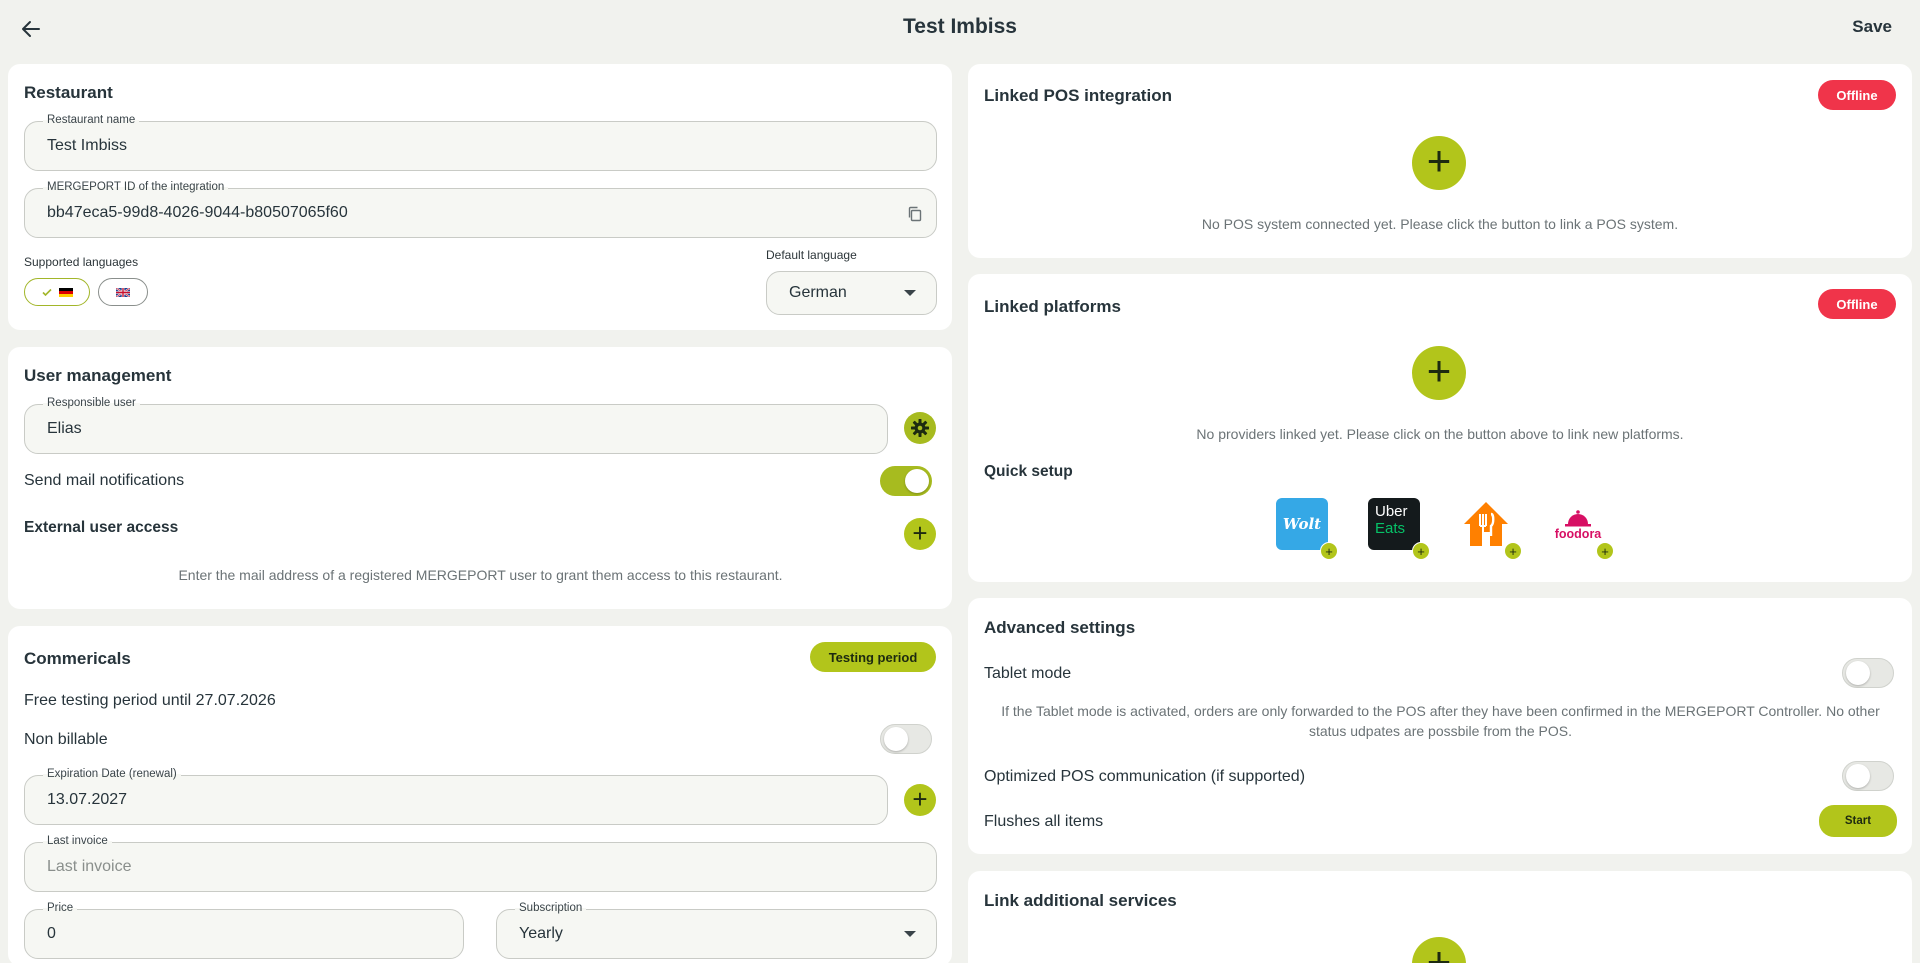 The image size is (1920, 963). Describe the element at coordinates (77, 658) in the screenshot. I see `commercials-title: Commericals` at that location.